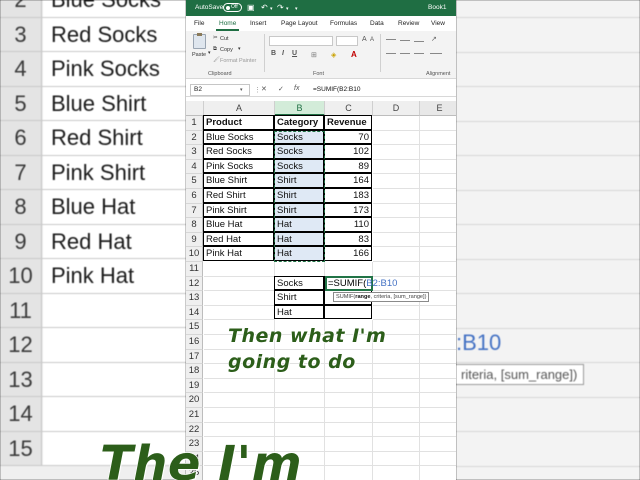 The image size is (640, 480). I want to click on row-header: 17, so click(194, 357).